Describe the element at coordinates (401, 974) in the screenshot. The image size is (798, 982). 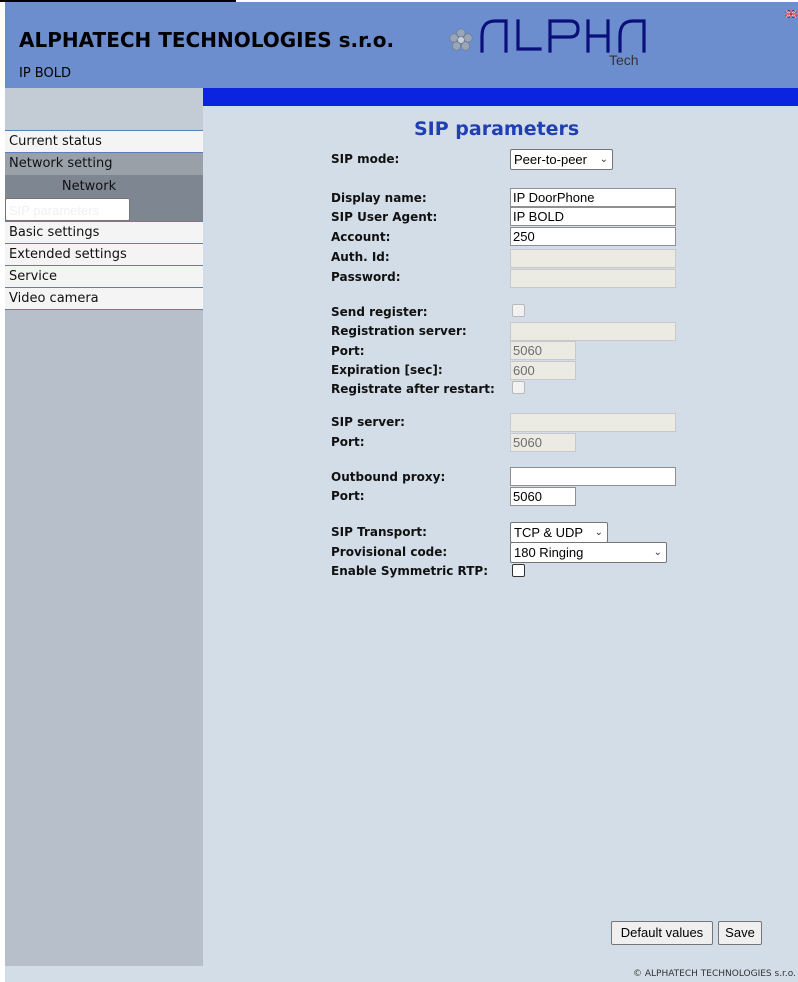
I see `footer: © ALPHATECH TECHNOLOGIES s.r.o.` at that location.